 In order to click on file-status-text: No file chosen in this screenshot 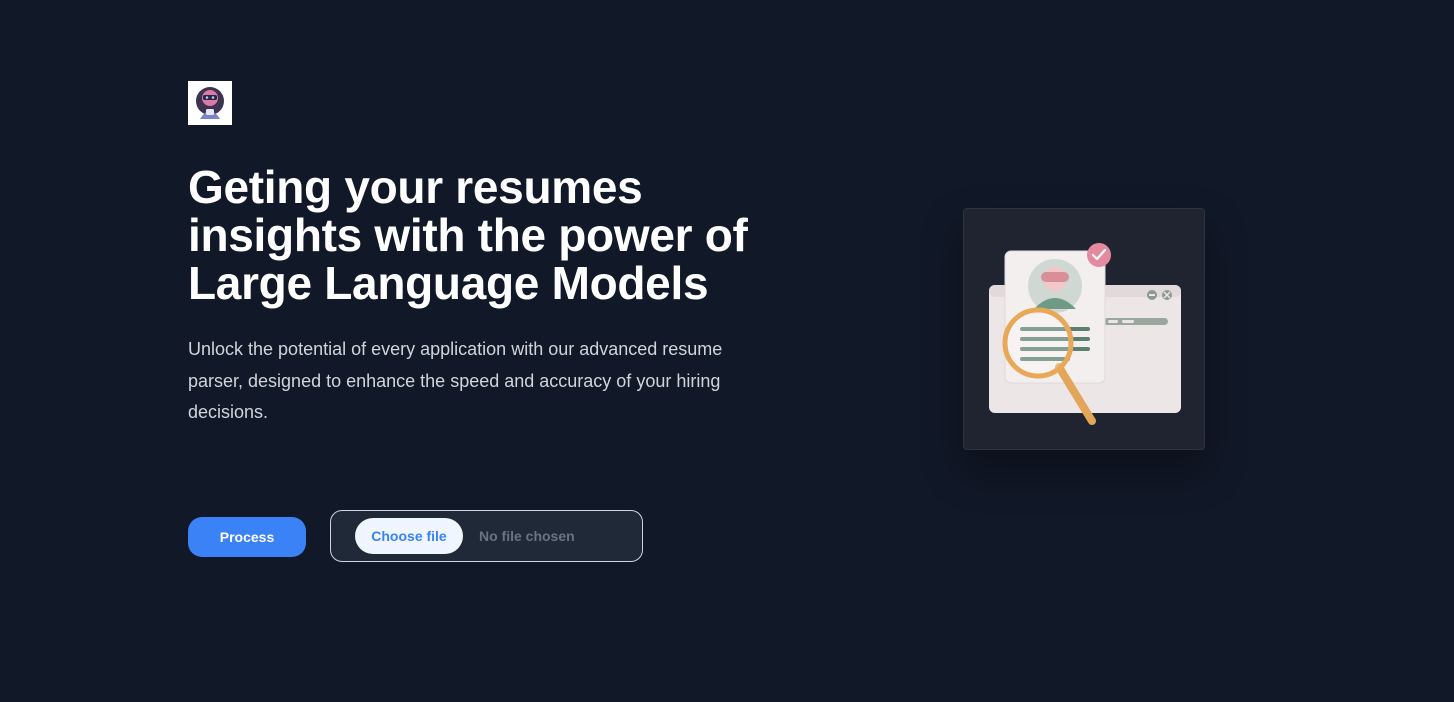, I will do `click(527, 536)`.